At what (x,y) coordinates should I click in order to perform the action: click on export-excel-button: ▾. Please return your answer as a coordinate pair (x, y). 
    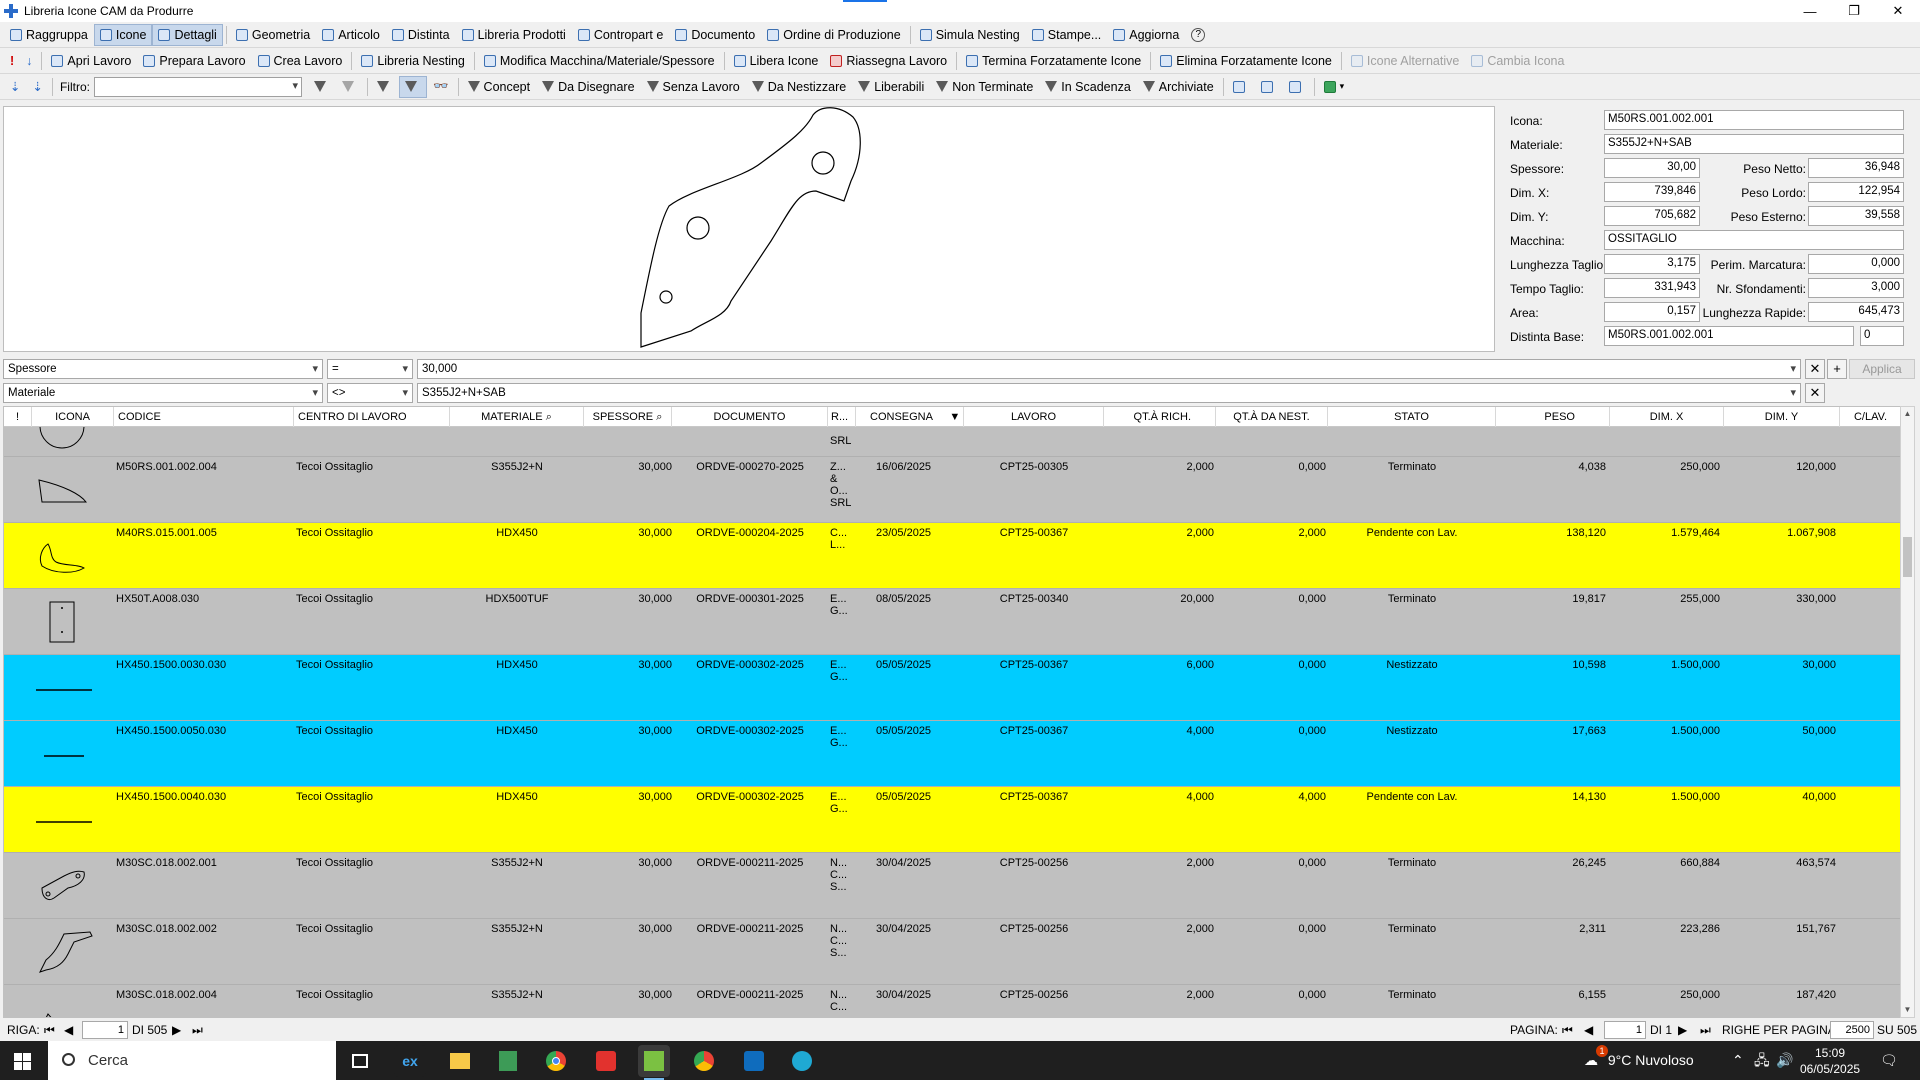
    Looking at the image, I should click on (1334, 87).